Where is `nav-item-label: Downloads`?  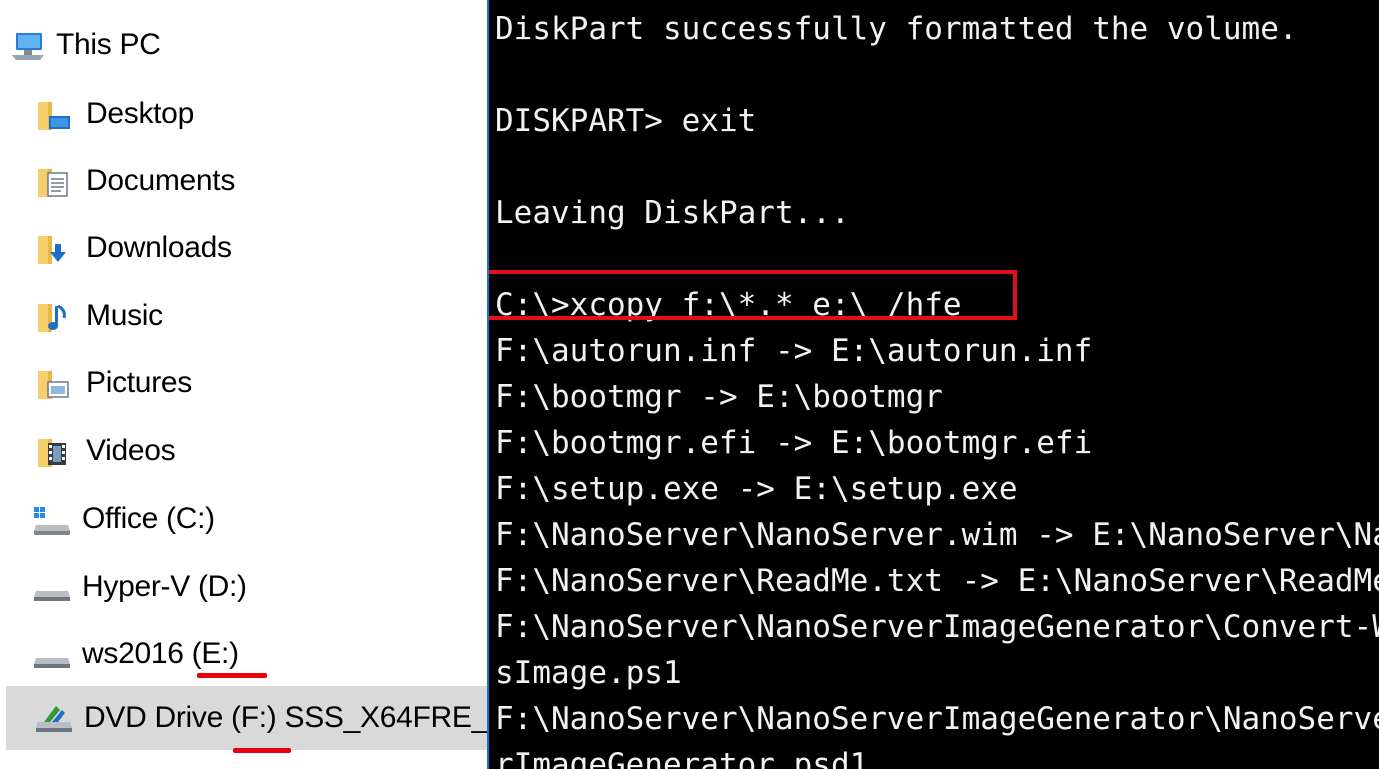 nav-item-label: Downloads is located at coordinates (159, 247).